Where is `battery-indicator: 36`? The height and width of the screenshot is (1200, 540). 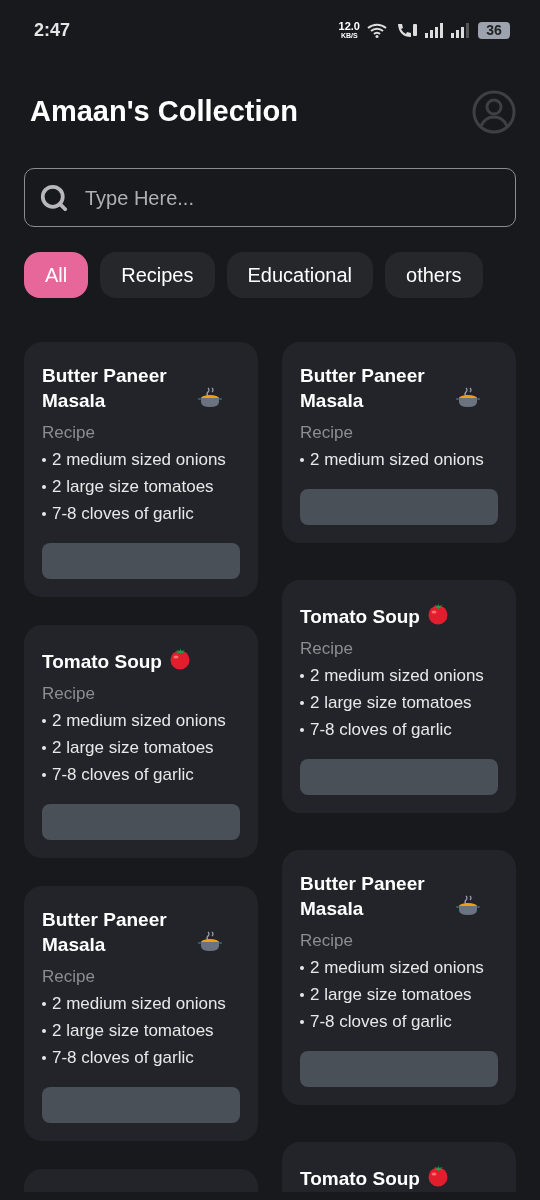
battery-indicator: 36 is located at coordinates (494, 30).